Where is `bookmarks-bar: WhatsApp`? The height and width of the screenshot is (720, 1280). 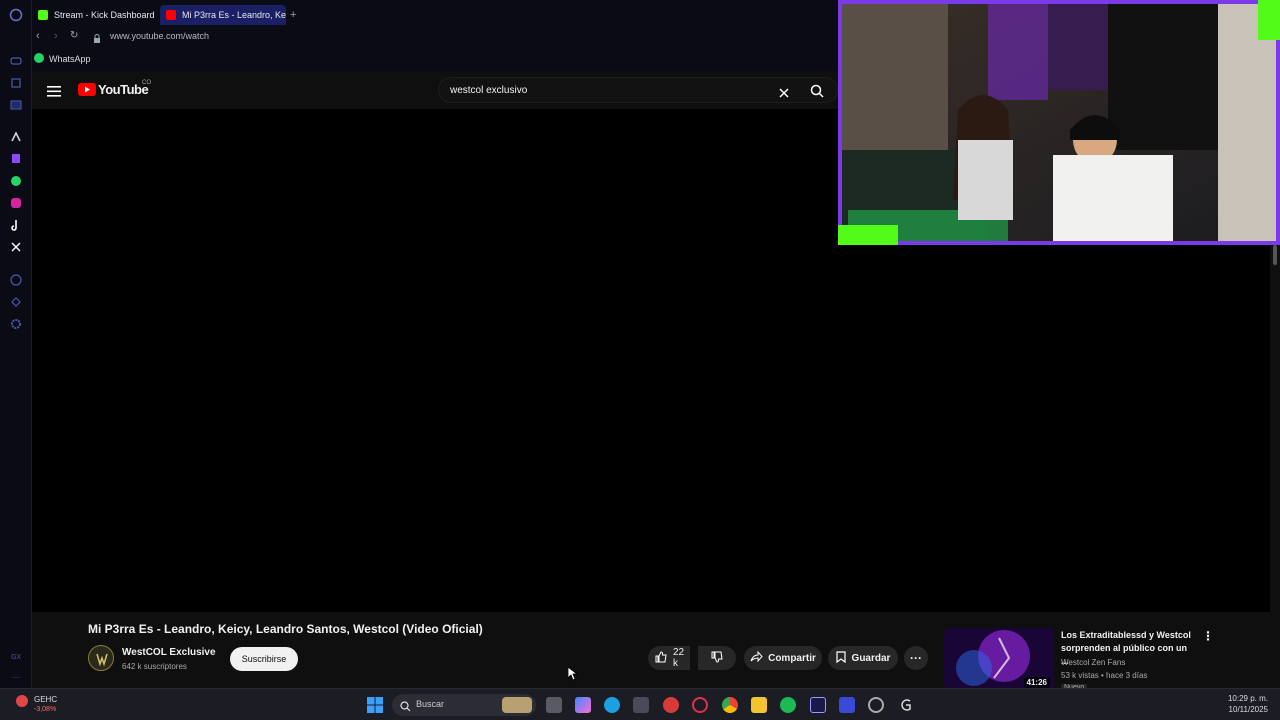 bookmarks-bar: WhatsApp is located at coordinates (435, 58).